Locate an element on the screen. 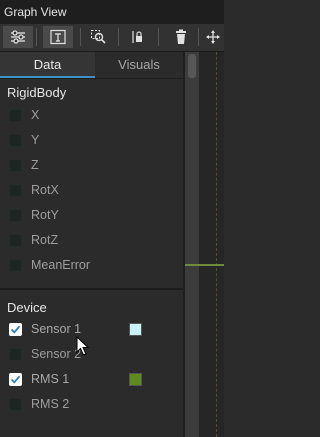 The width and height of the screenshot is (320, 437). time-marker-line is located at coordinates (216, 244).